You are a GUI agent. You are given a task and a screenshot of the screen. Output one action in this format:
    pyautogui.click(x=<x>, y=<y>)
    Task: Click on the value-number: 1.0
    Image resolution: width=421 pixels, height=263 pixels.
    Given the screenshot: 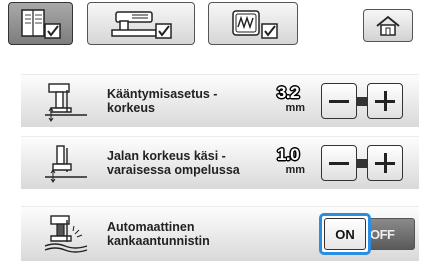 What is the action you would take?
    pyautogui.click(x=288, y=154)
    